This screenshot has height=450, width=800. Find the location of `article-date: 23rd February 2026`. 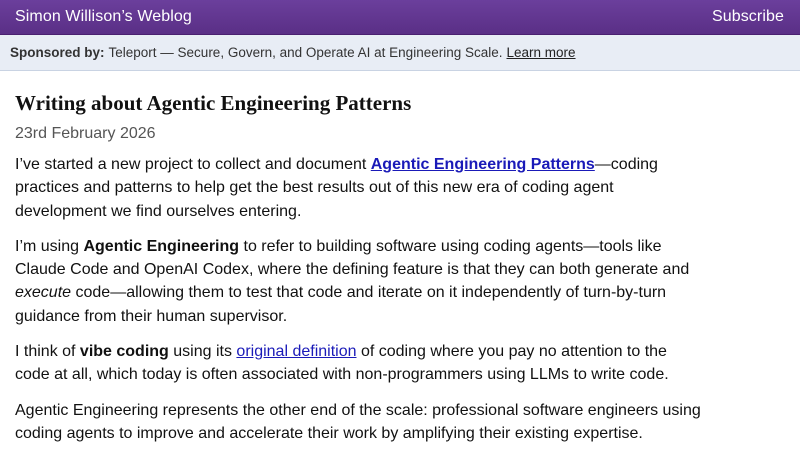

article-date: 23rd February 2026 is located at coordinates (85, 133).